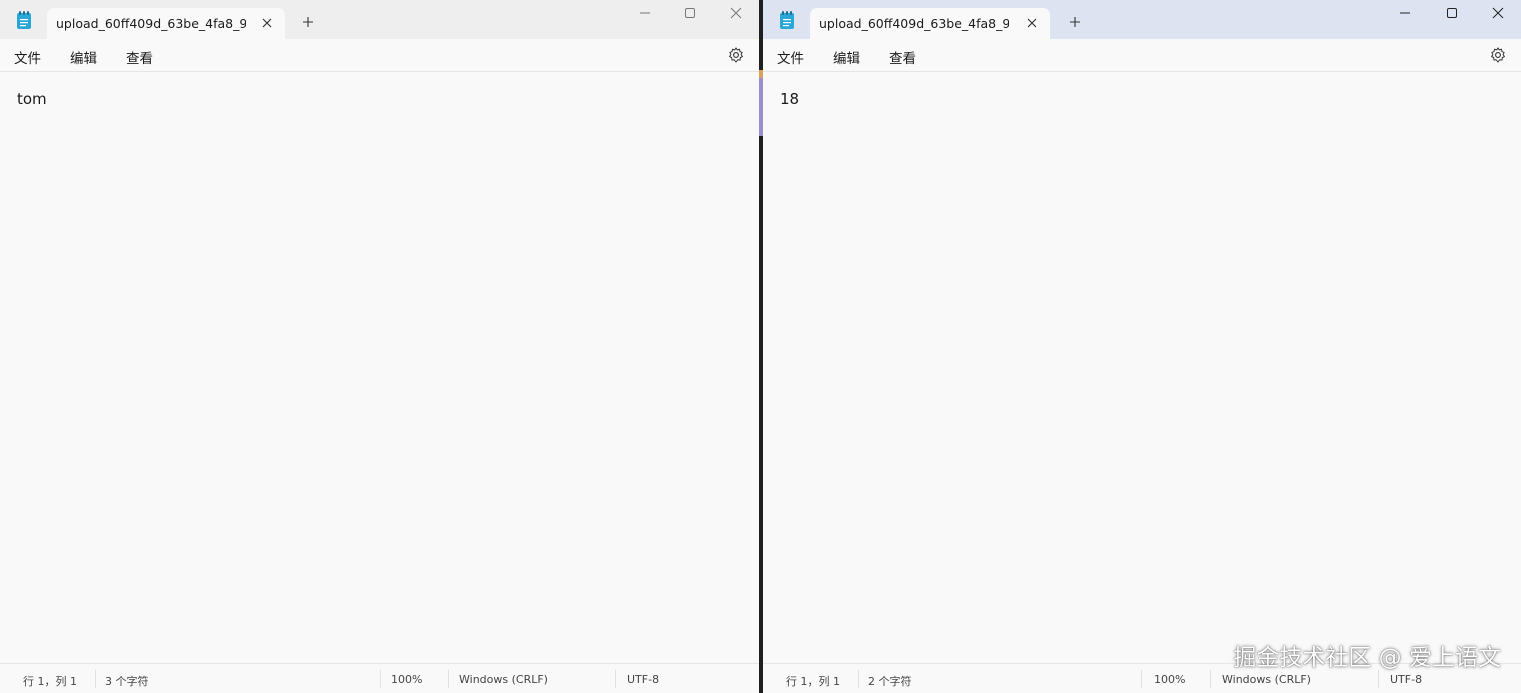 The image size is (1521, 693). I want to click on char-count: 2 个字符, so click(890, 681).